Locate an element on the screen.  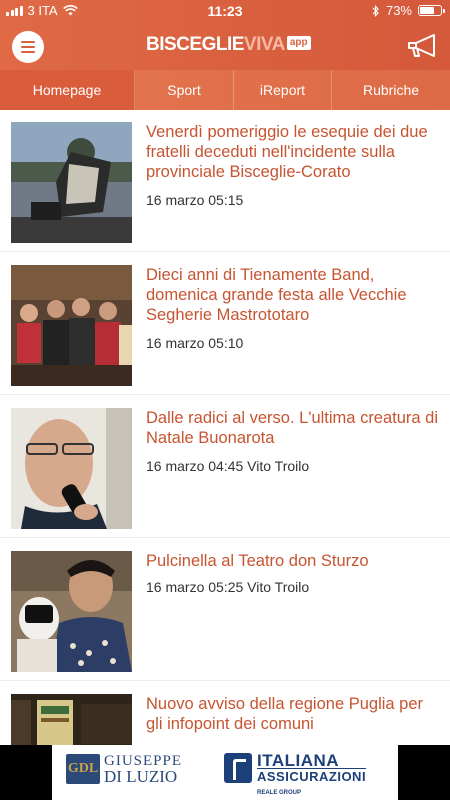
hamburger-menu-icon is located at coordinates (28, 47).